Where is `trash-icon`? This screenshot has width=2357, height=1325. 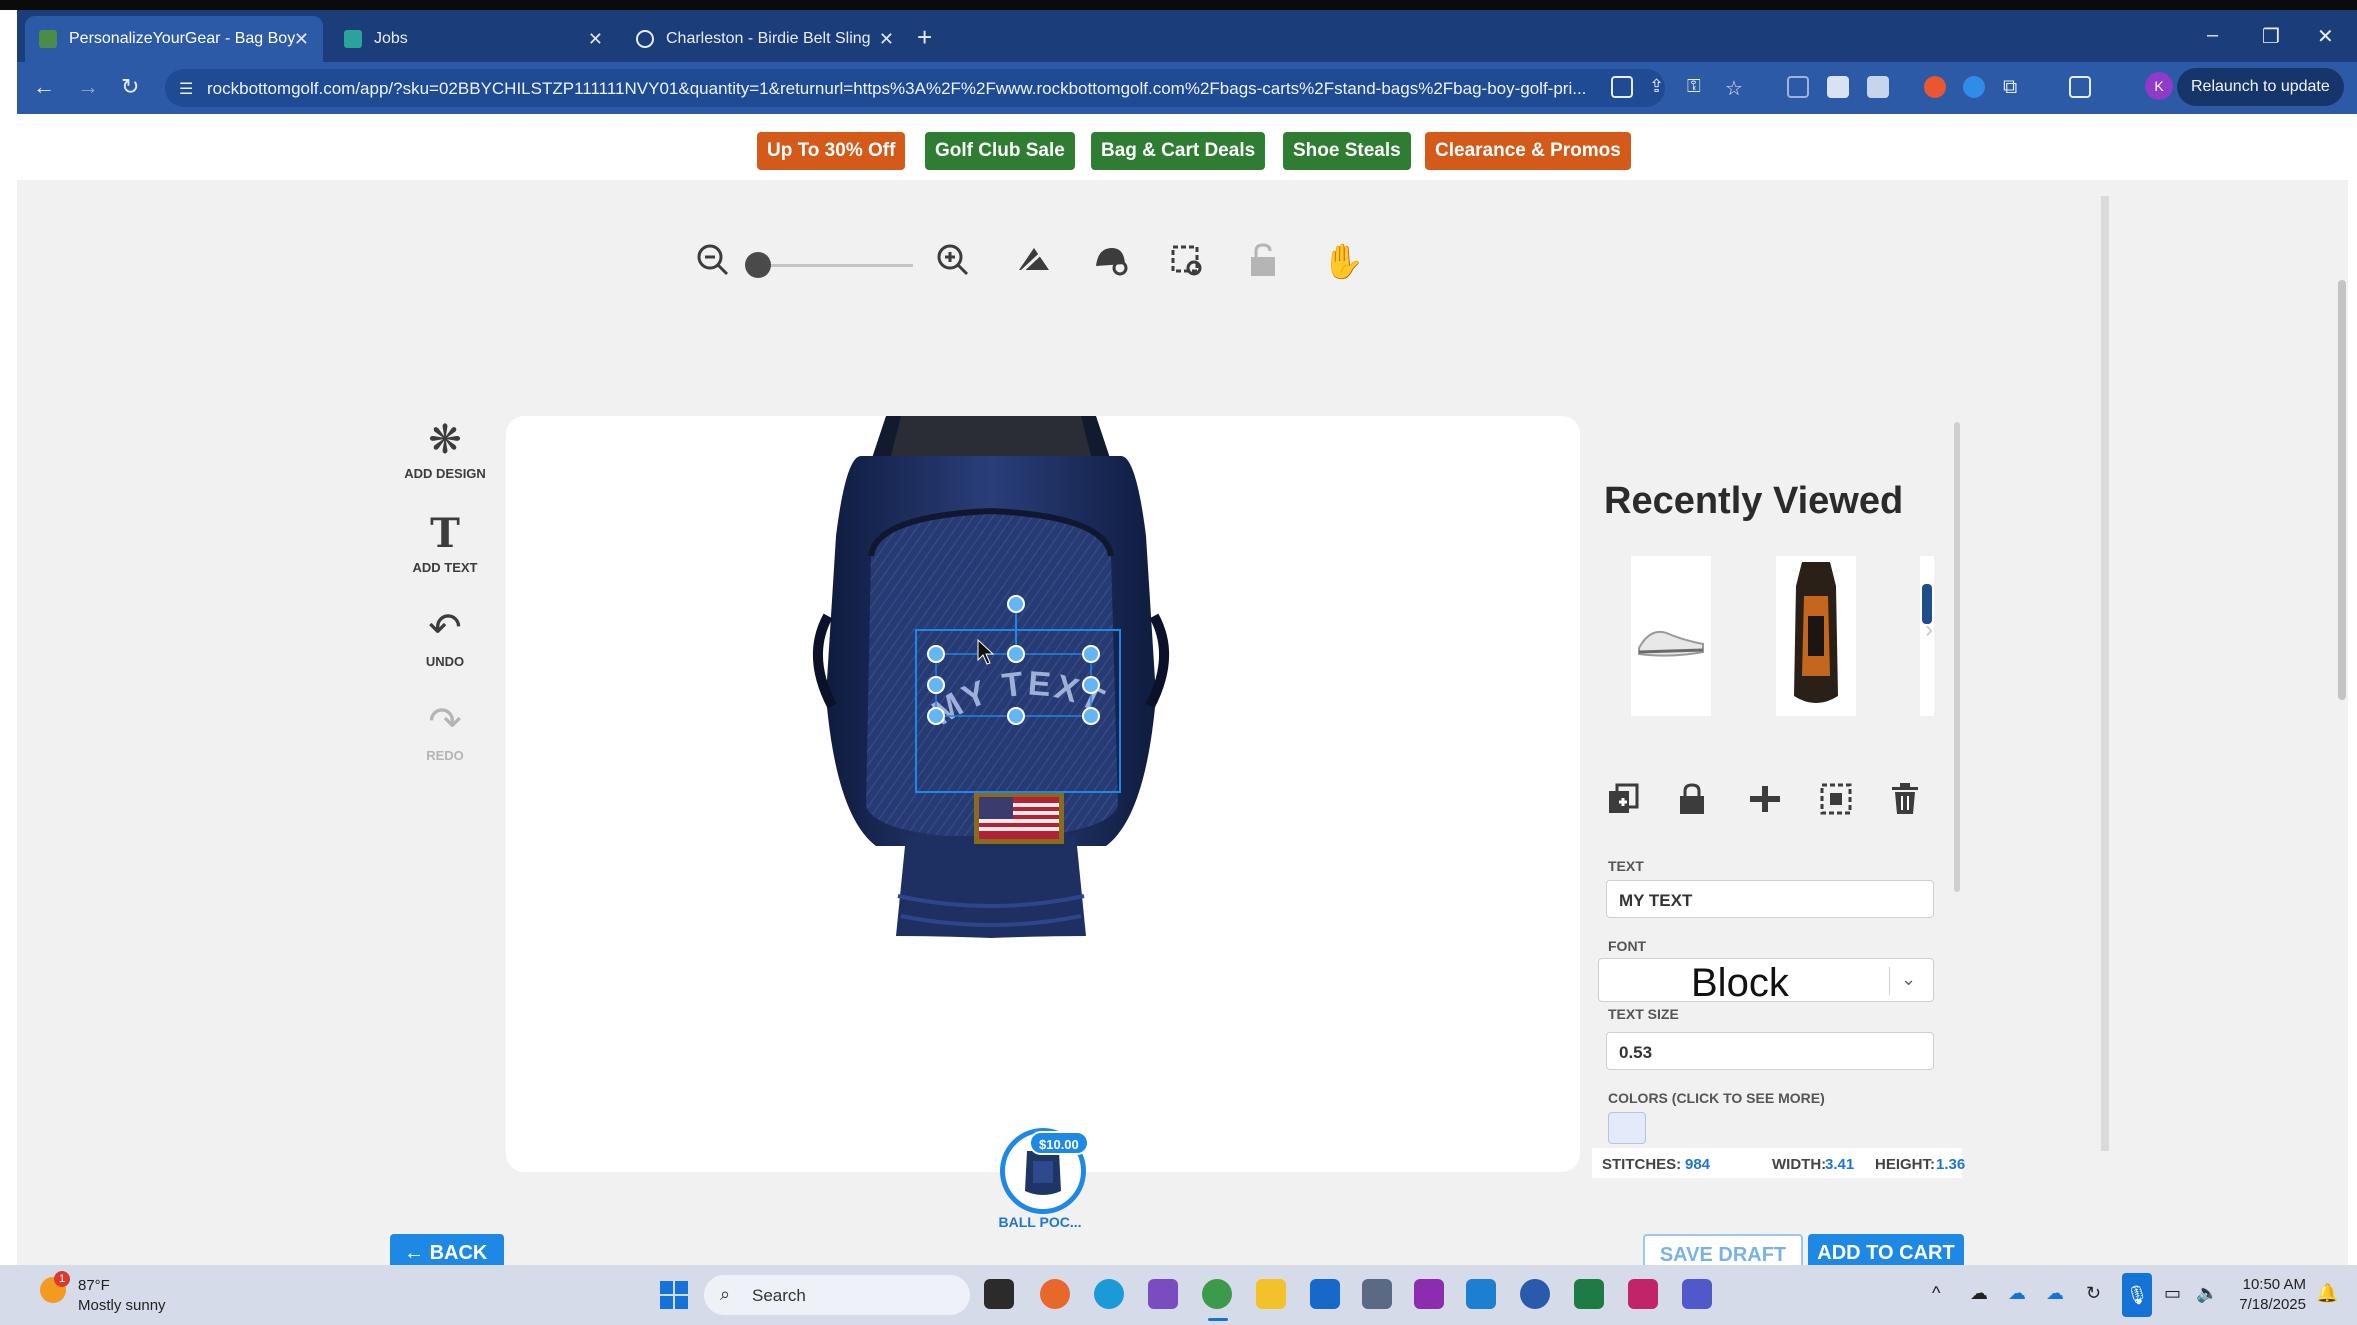 trash-icon is located at coordinates (1905, 803).